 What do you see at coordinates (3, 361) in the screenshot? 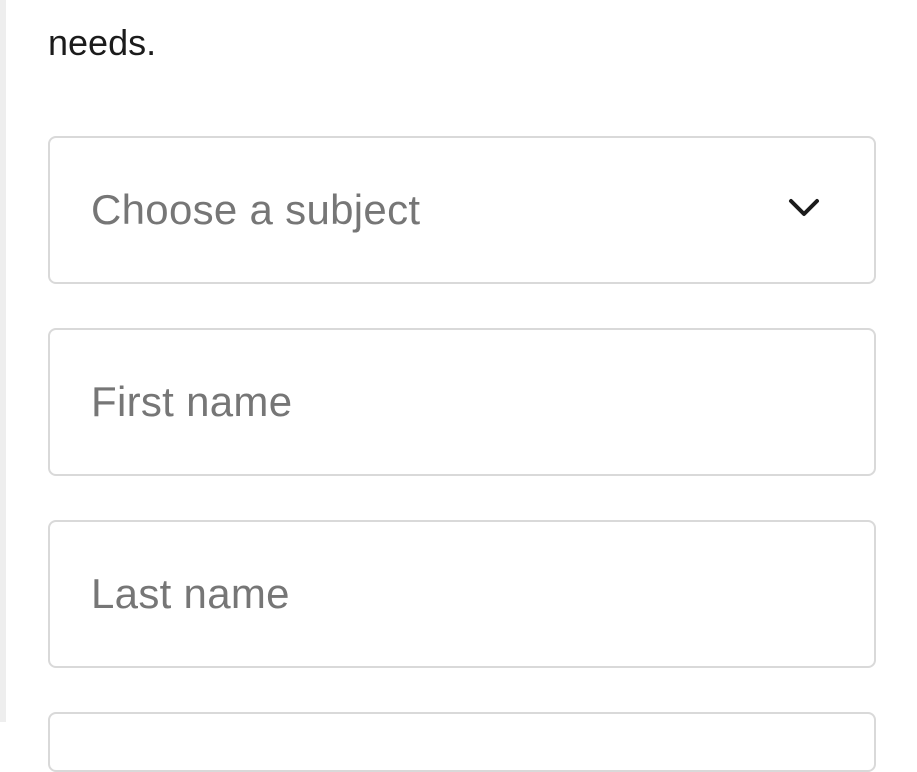
I see `page-left-edge` at bounding box center [3, 361].